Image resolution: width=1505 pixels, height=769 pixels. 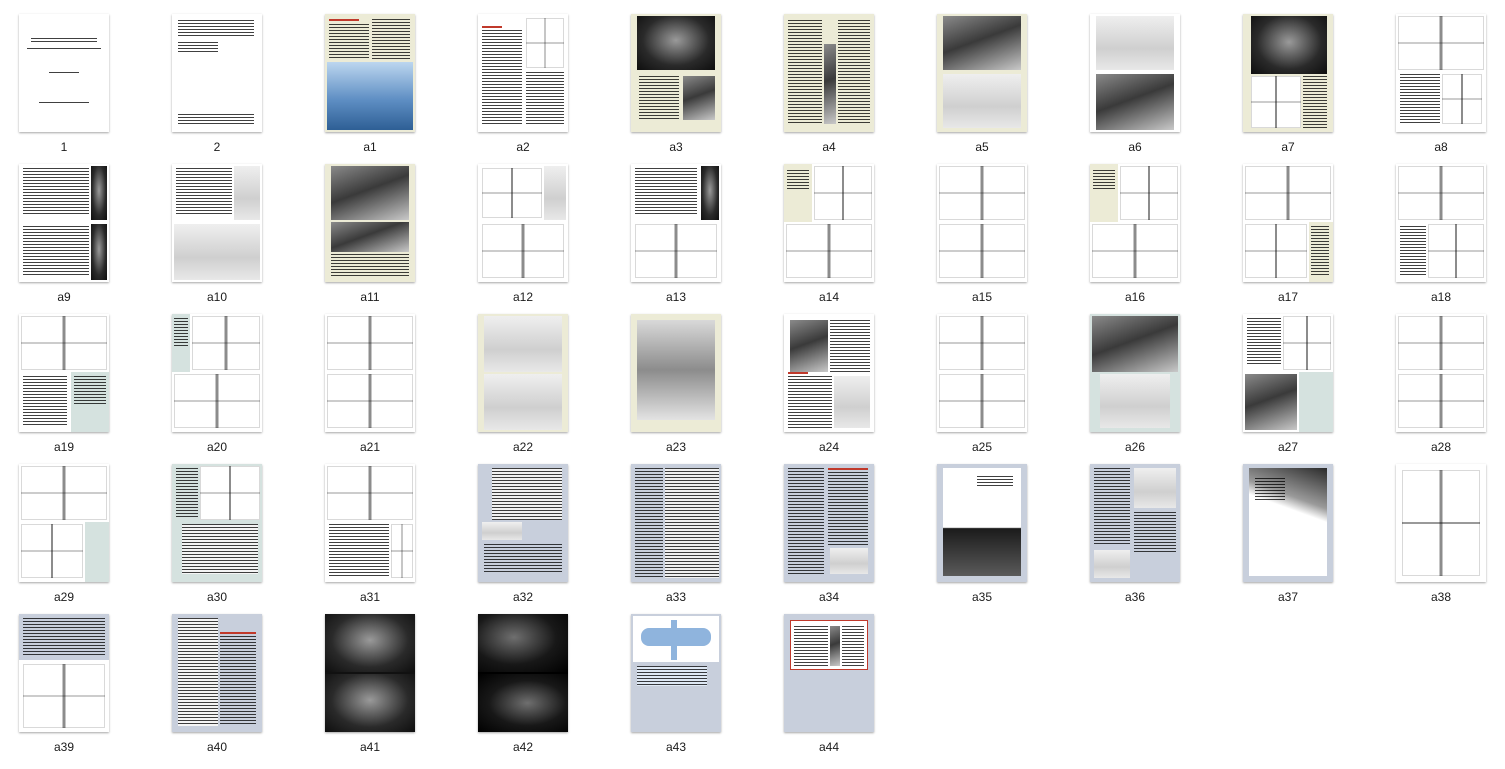 I want to click on page-thumbnail: a25, so click(x=982, y=384).